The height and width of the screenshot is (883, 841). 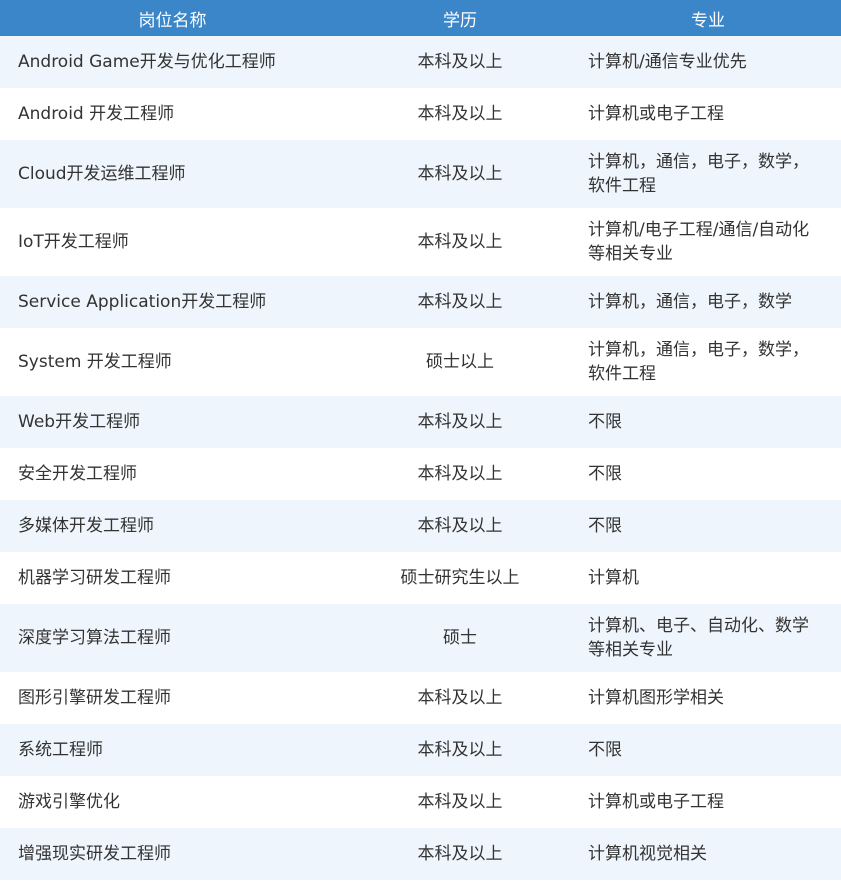 What do you see at coordinates (613, 578) in the screenshot?
I see `major-cell: 计算机` at bounding box center [613, 578].